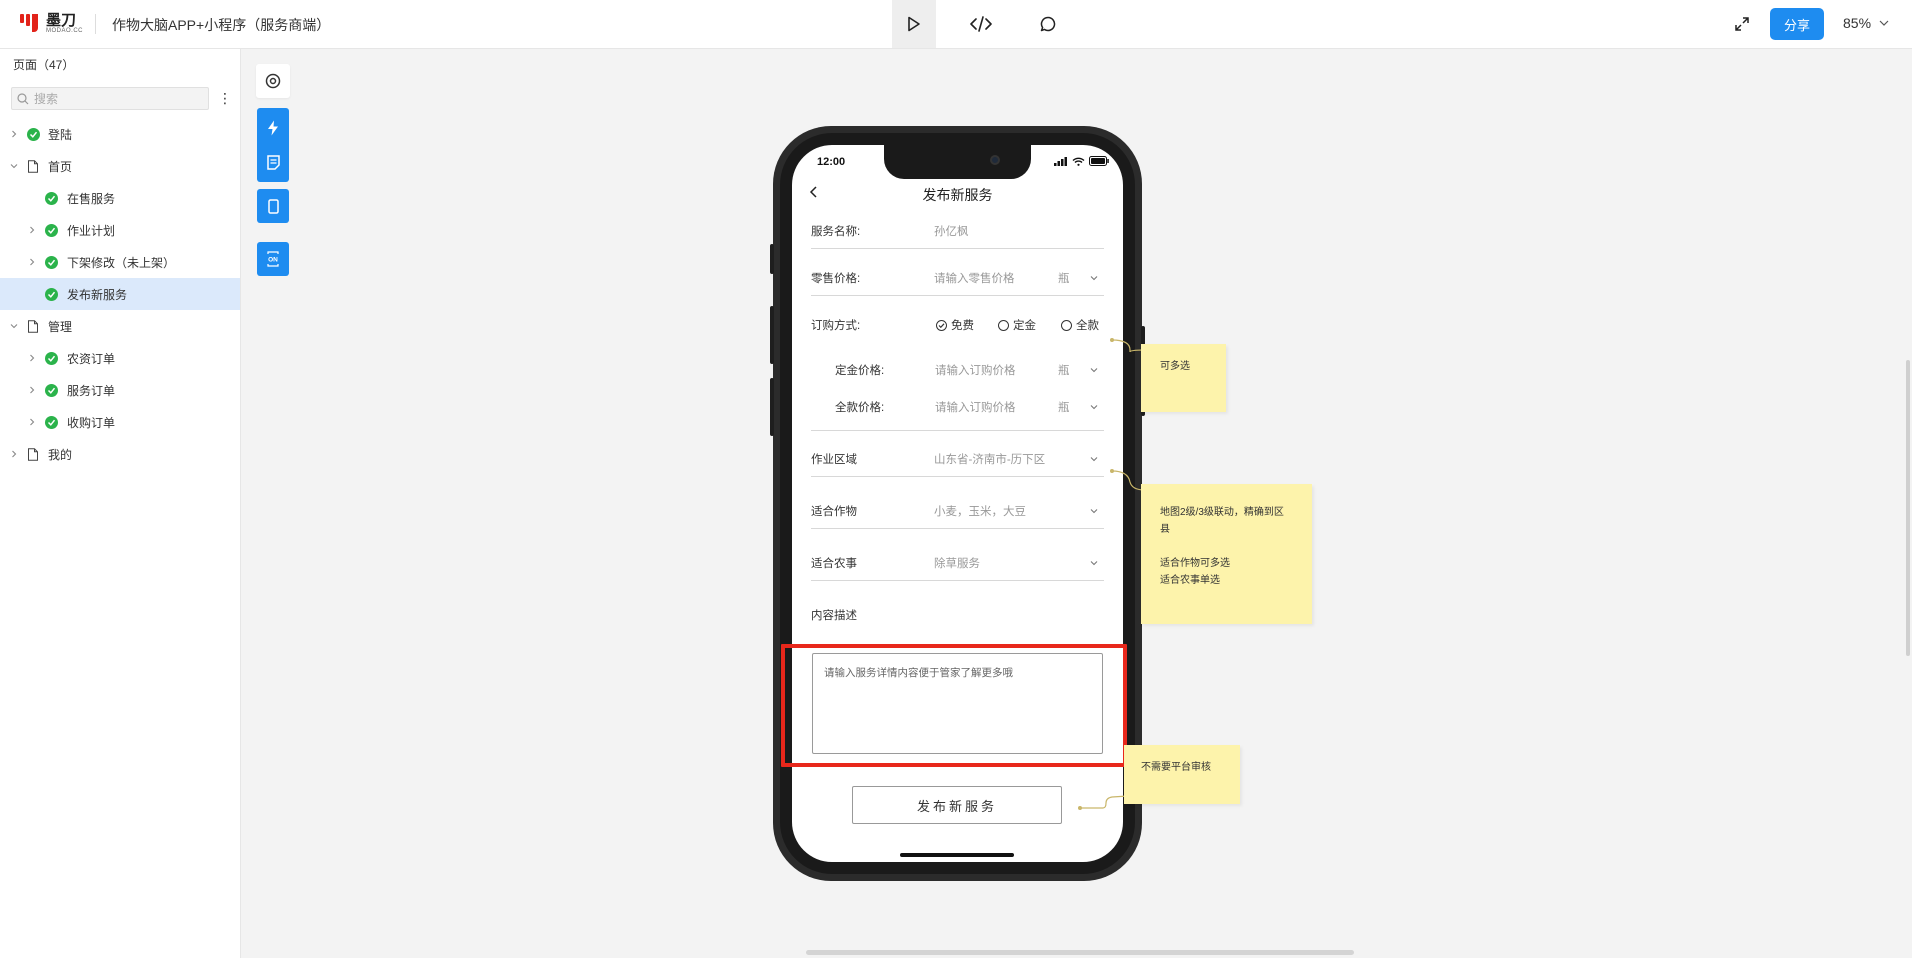 The height and width of the screenshot is (958, 1912). I want to click on radio-deposit: 定金, so click(1017, 325).